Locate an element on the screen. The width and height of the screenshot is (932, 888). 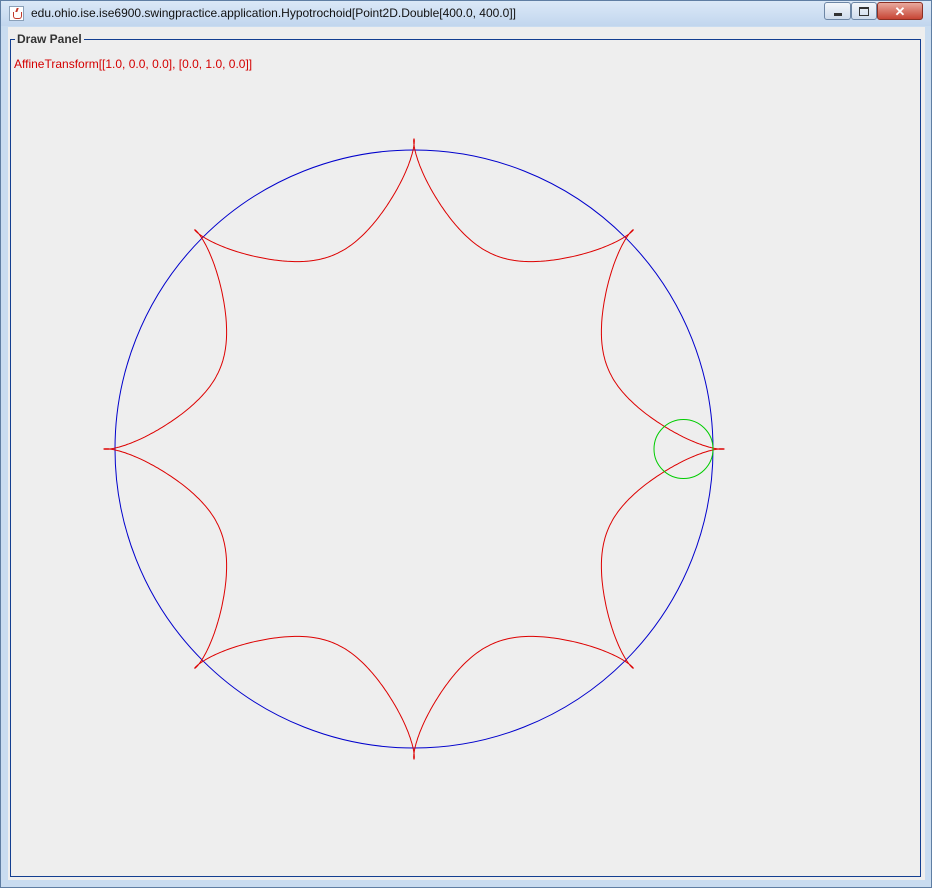
maximize-icon is located at coordinates (864, 11).